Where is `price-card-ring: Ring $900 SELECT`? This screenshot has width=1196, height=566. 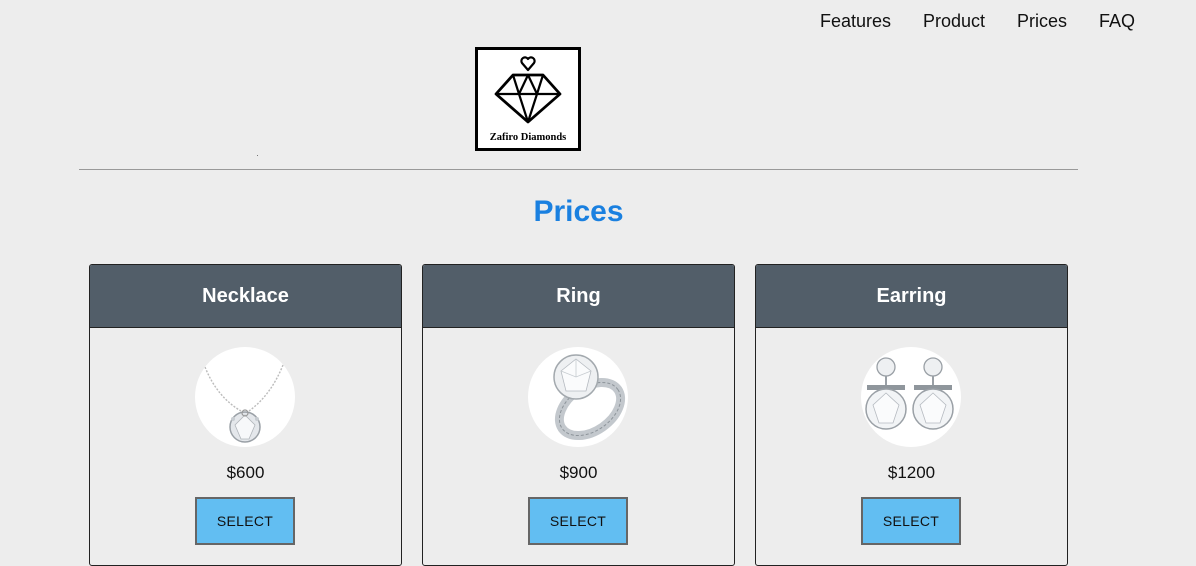 price-card-ring: Ring $900 SELECT is located at coordinates (578, 415).